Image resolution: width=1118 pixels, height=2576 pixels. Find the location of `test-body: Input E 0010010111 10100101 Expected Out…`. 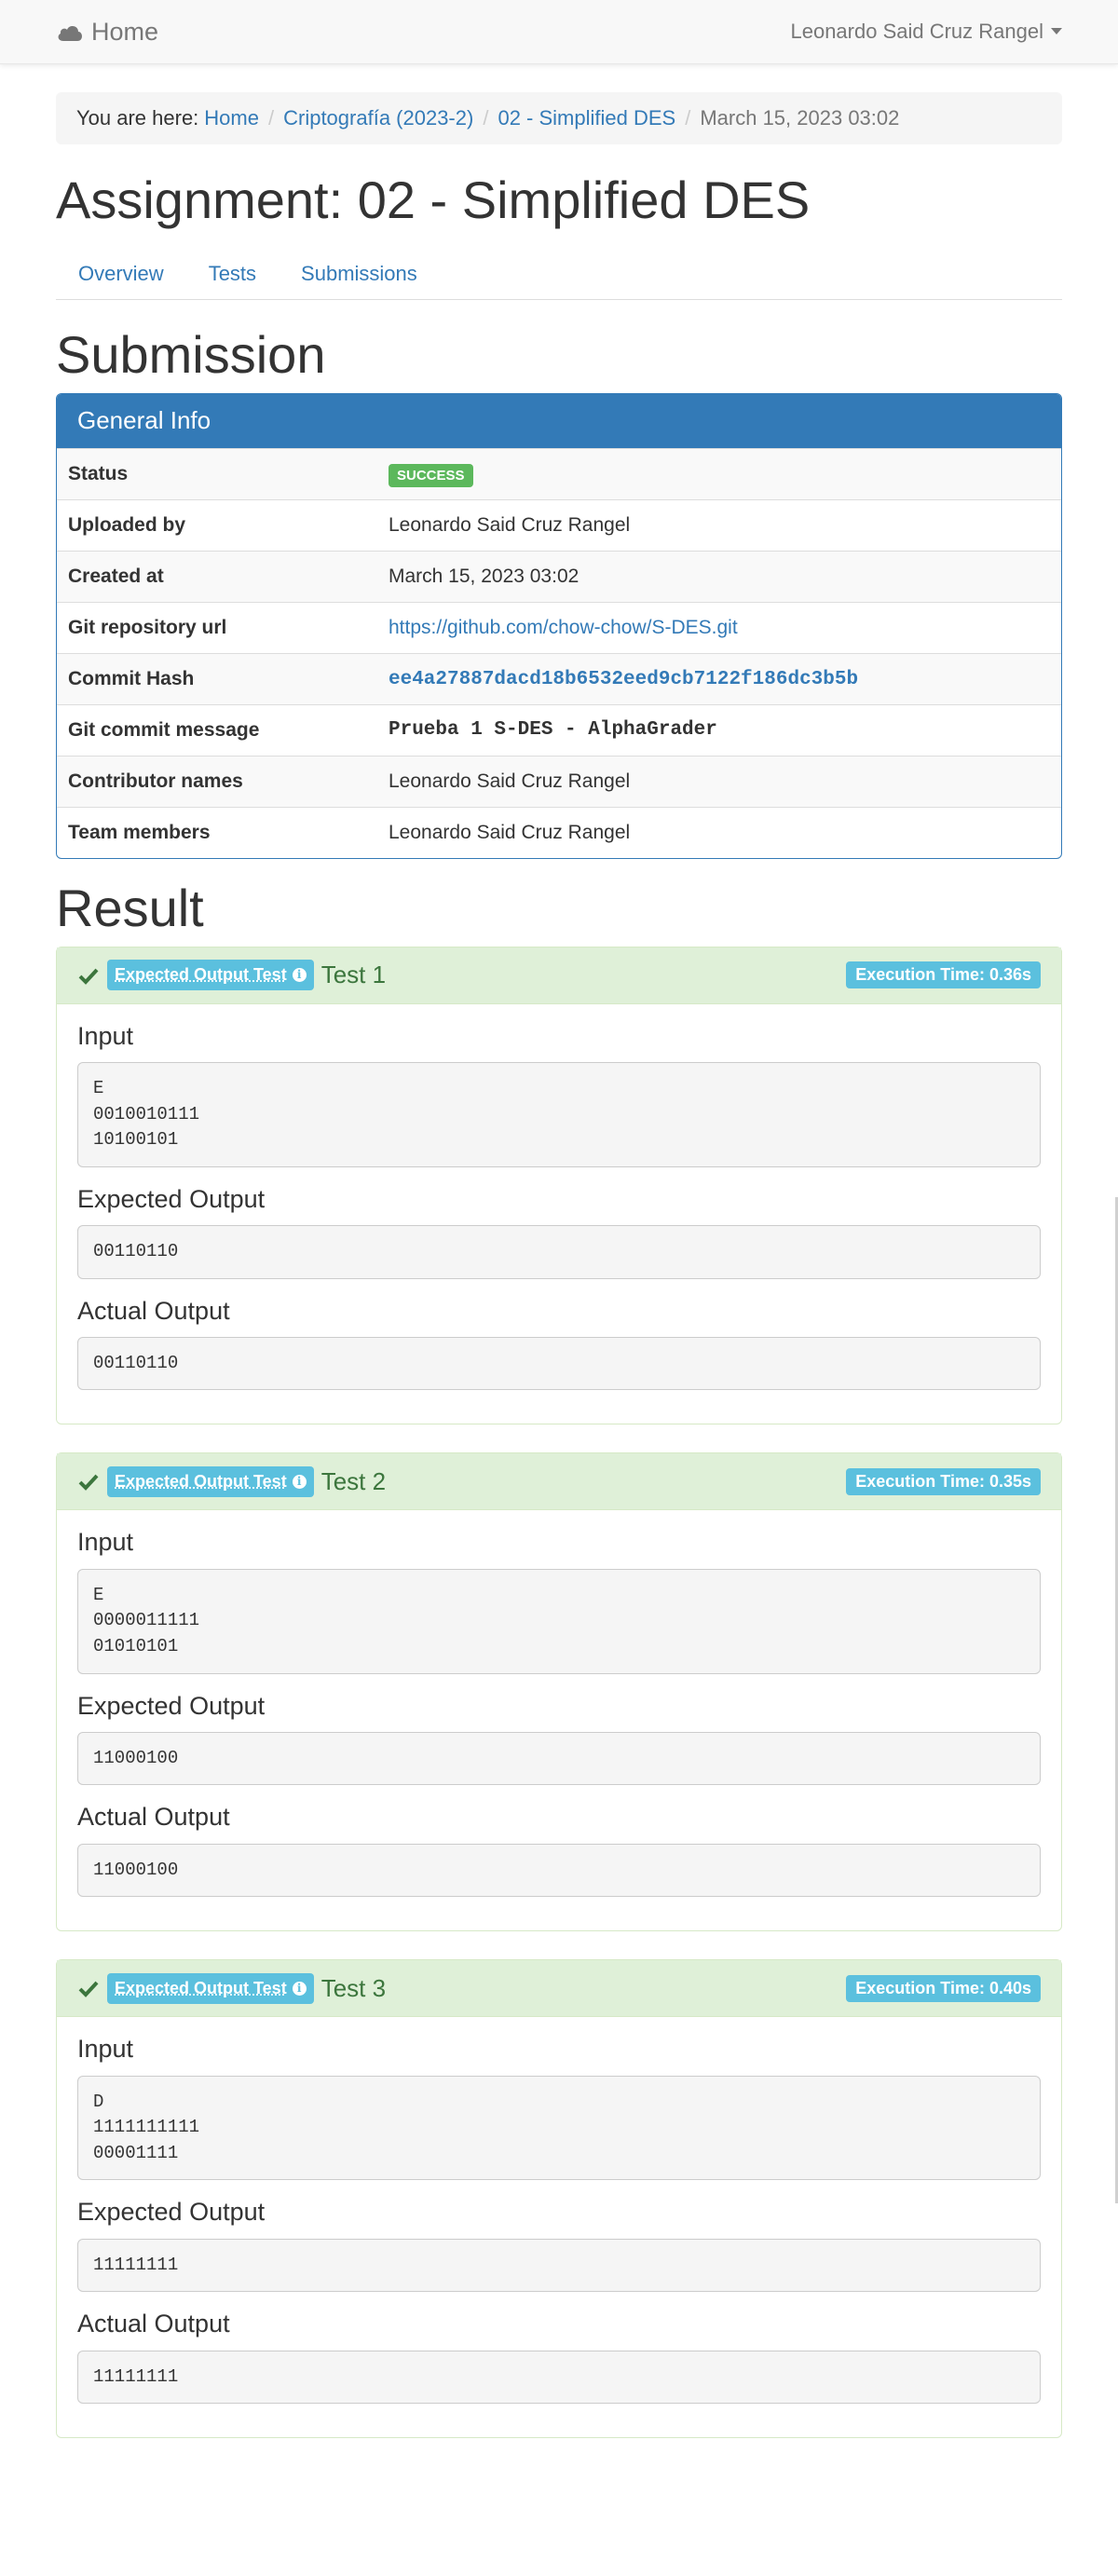

test-body: Input E 0010010111 10100101 Expected Out… is located at coordinates (559, 1214).